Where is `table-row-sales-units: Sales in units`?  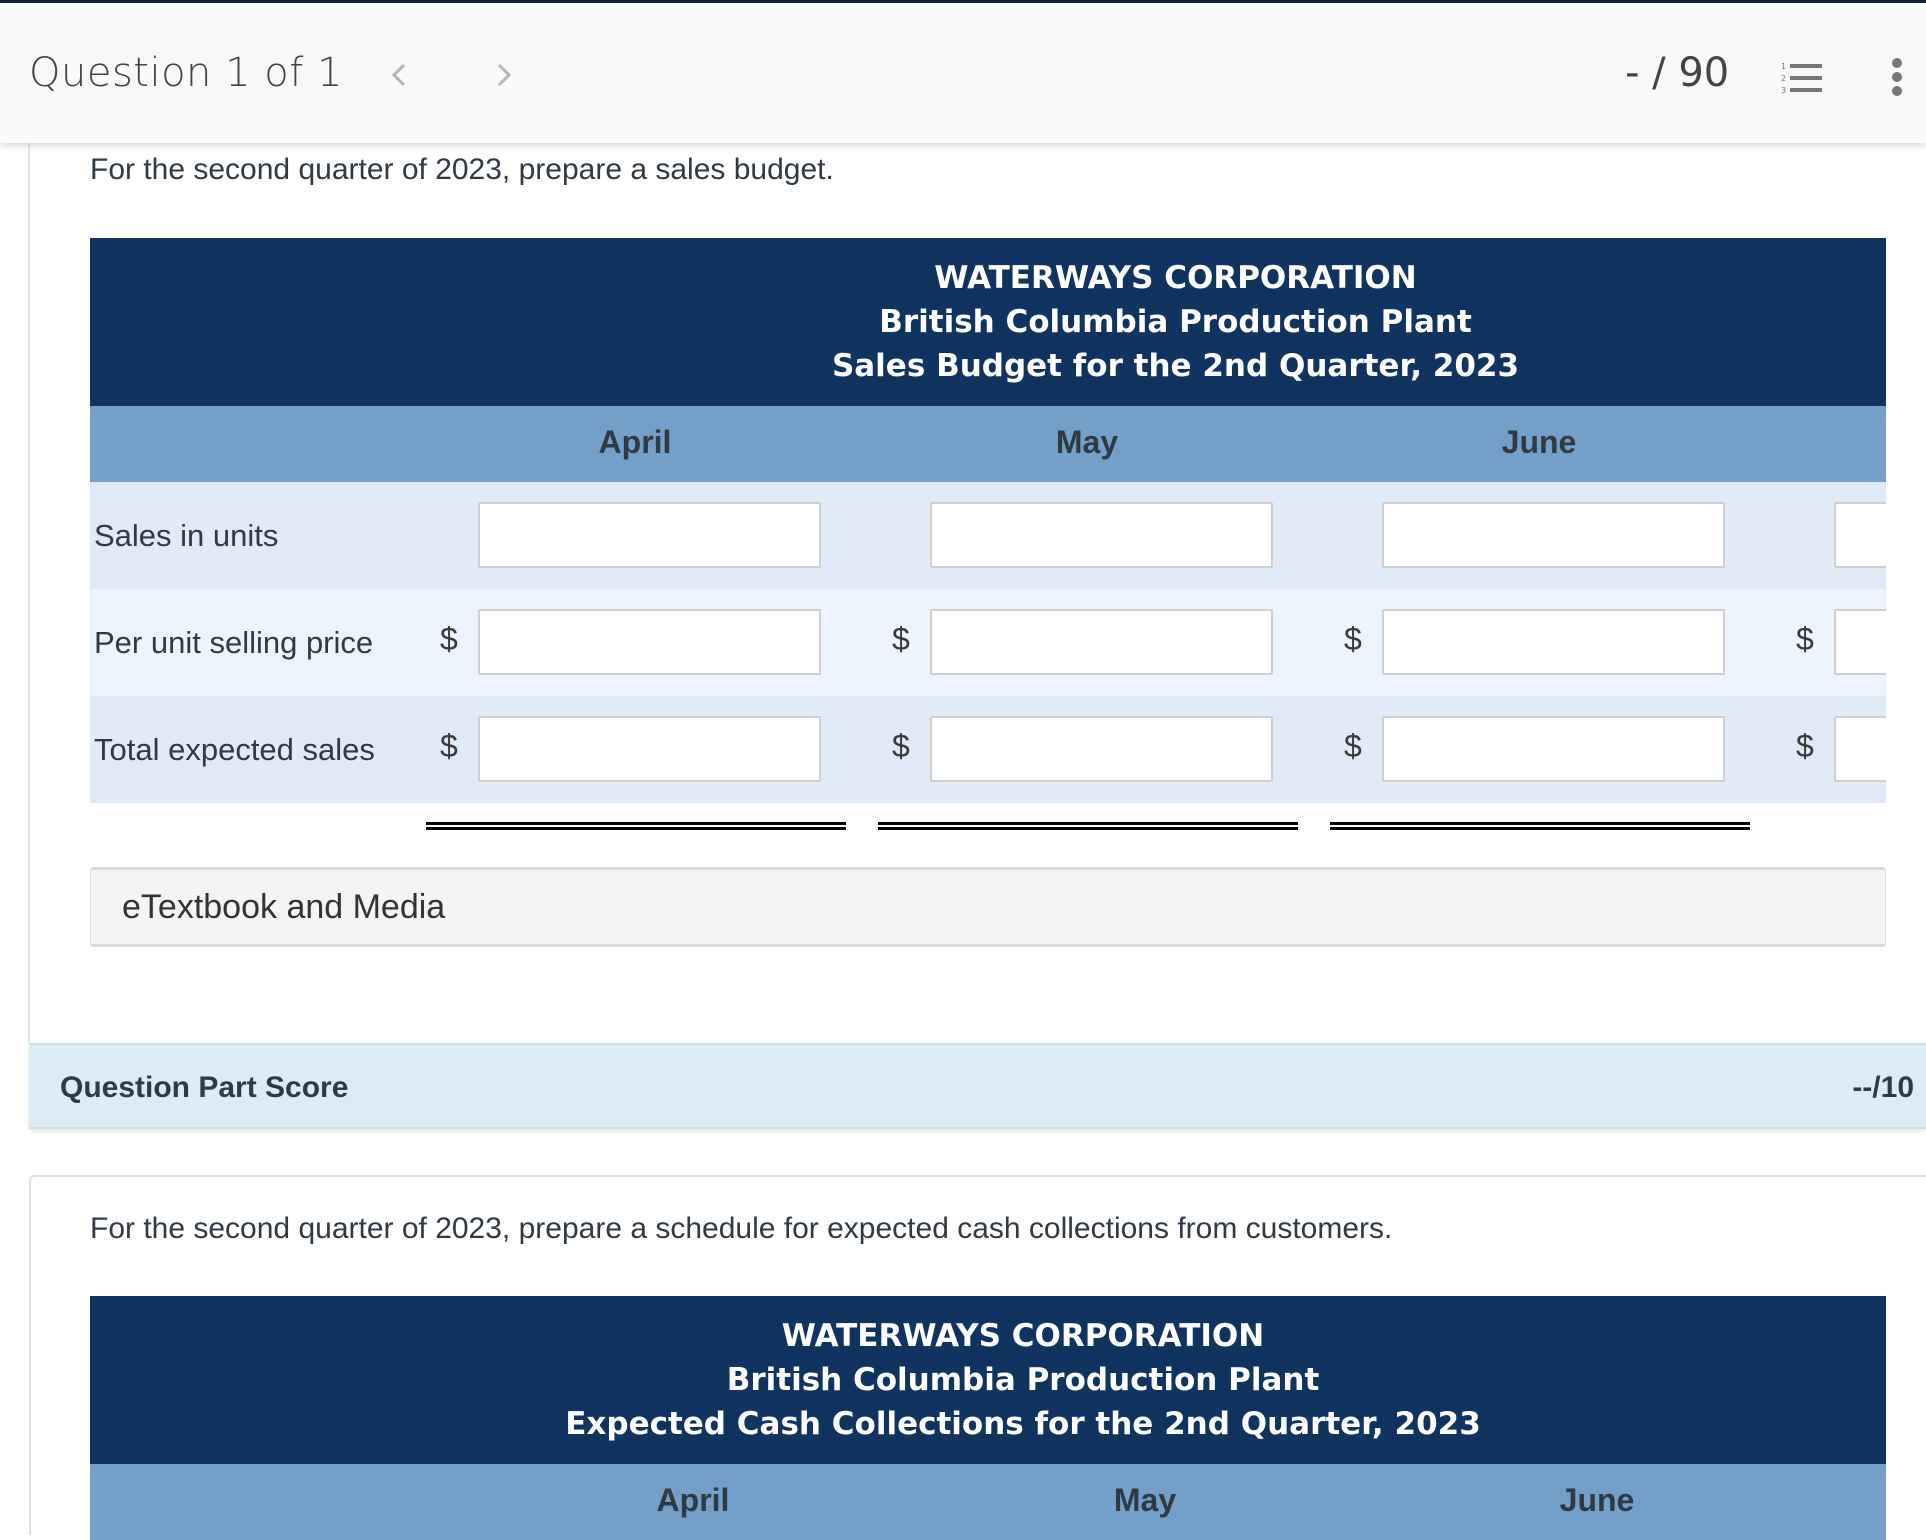 table-row-sales-units: Sales in units is located at coordinates (988, 535).